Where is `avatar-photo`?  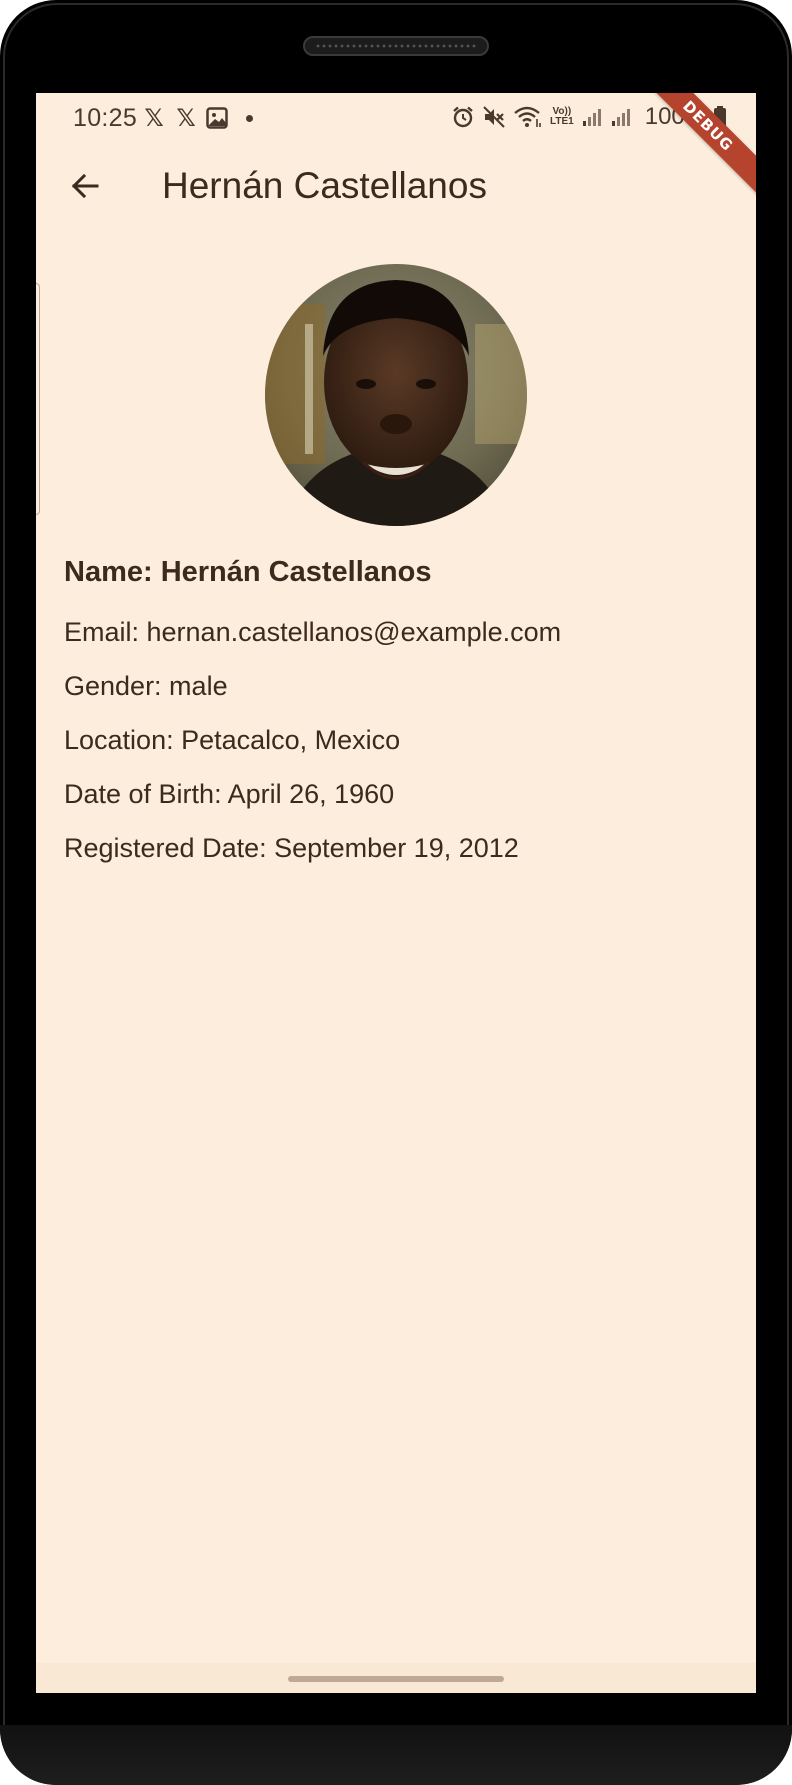 avatar-photo is located at coordinates (396, 395).